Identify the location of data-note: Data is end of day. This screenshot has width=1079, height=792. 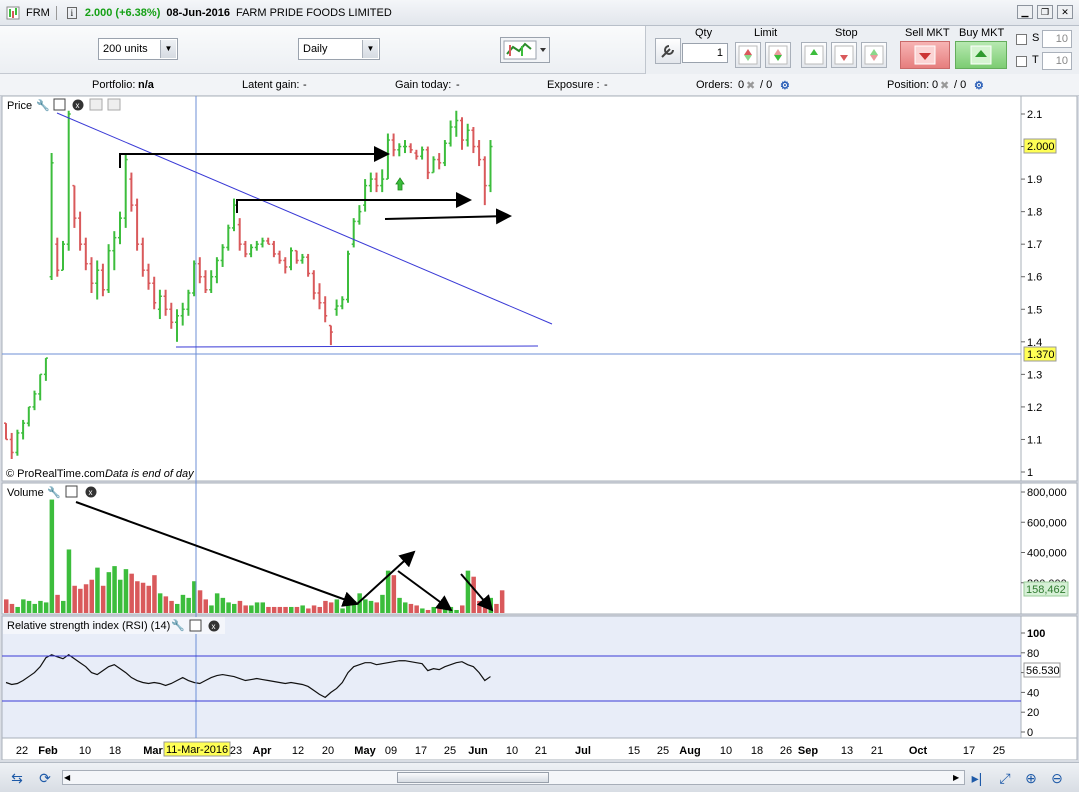
(150, 474).